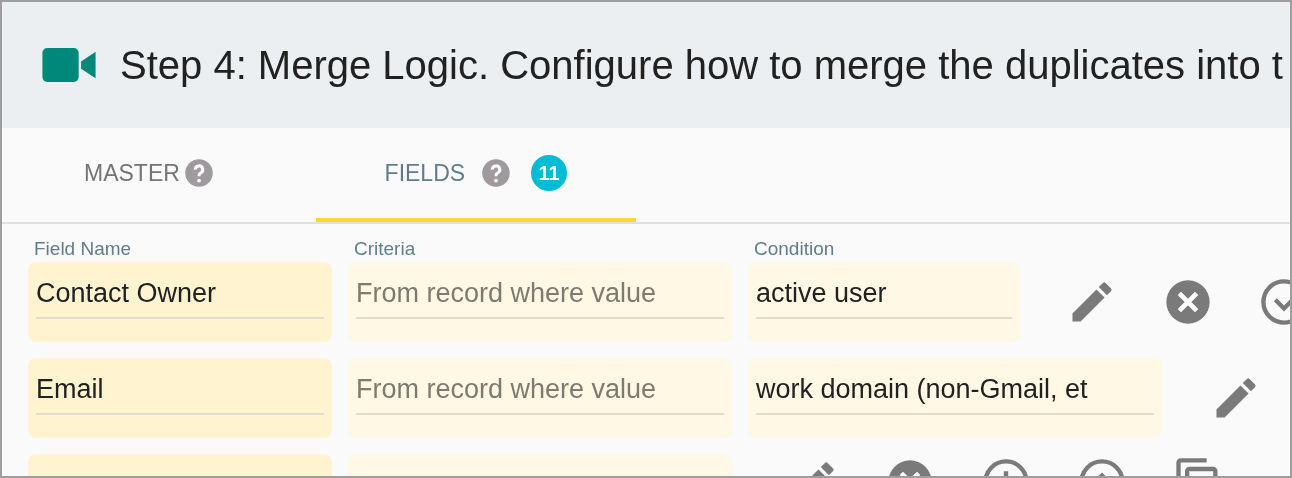  I want to click on column-header: Field Name, so click(83, 249).